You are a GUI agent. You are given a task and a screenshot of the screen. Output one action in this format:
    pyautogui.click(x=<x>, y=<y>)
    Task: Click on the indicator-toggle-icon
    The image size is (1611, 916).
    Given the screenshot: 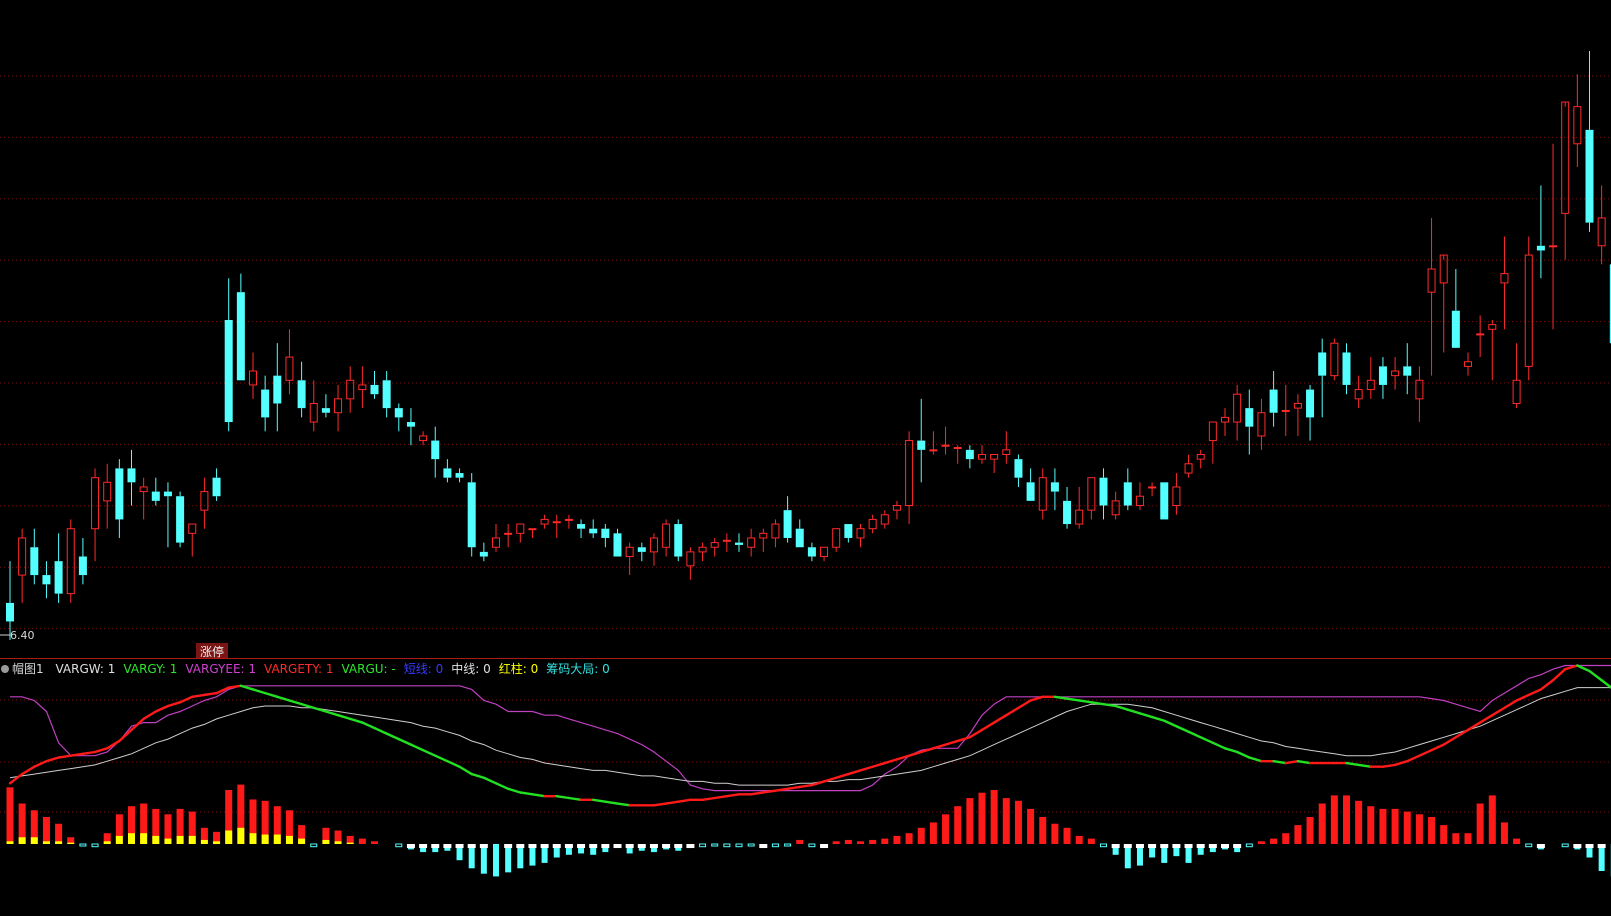 What is the action you would take?
    pyautogui.click(x=5, y=669)
    